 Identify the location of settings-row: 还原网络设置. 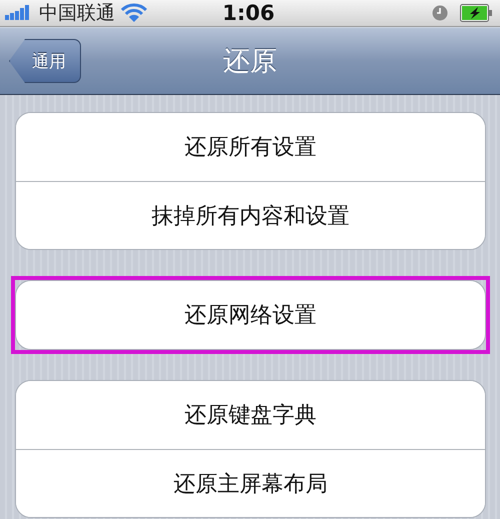
(250, 315).